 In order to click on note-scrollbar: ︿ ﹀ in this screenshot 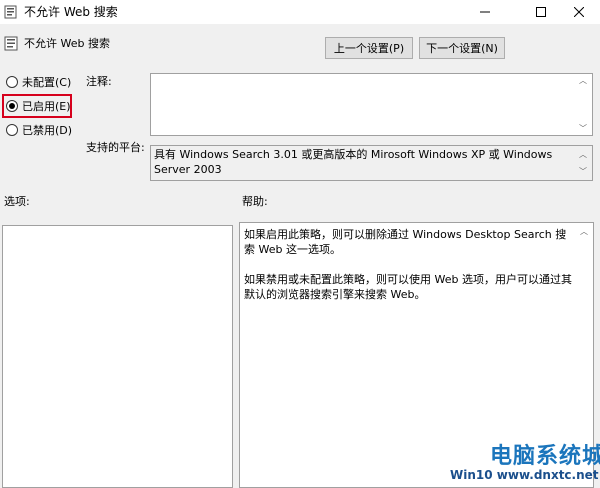, I will do `click(584, 104)`.